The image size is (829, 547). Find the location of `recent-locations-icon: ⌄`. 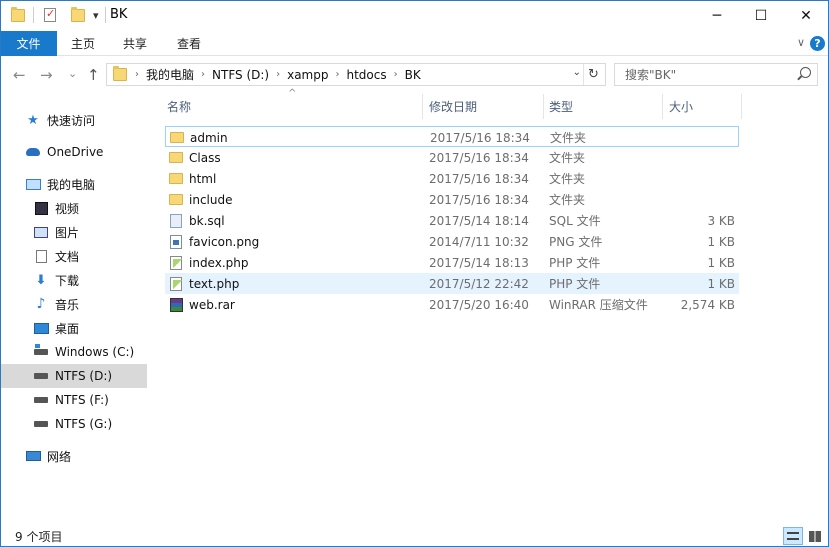

recent-locations-icon: ⌄ is located at coordinates (72, 73).